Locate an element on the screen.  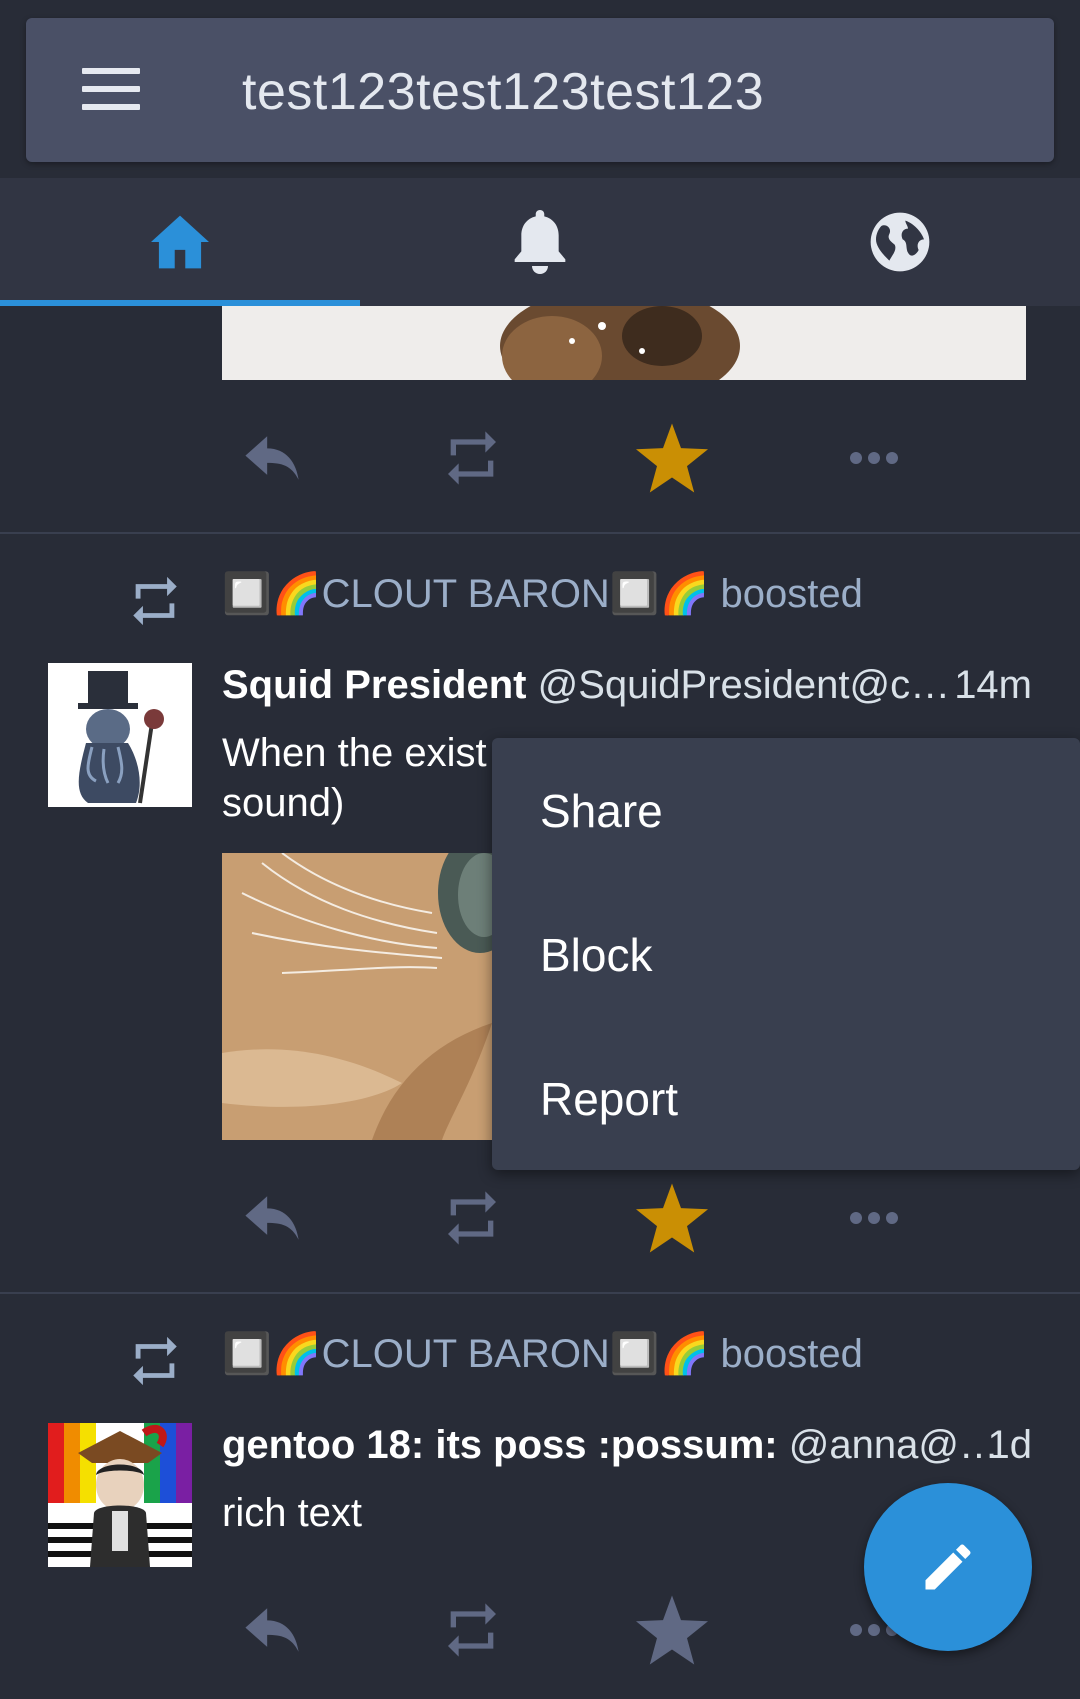
display-name: Squid President is located at coordinates (374, 685).